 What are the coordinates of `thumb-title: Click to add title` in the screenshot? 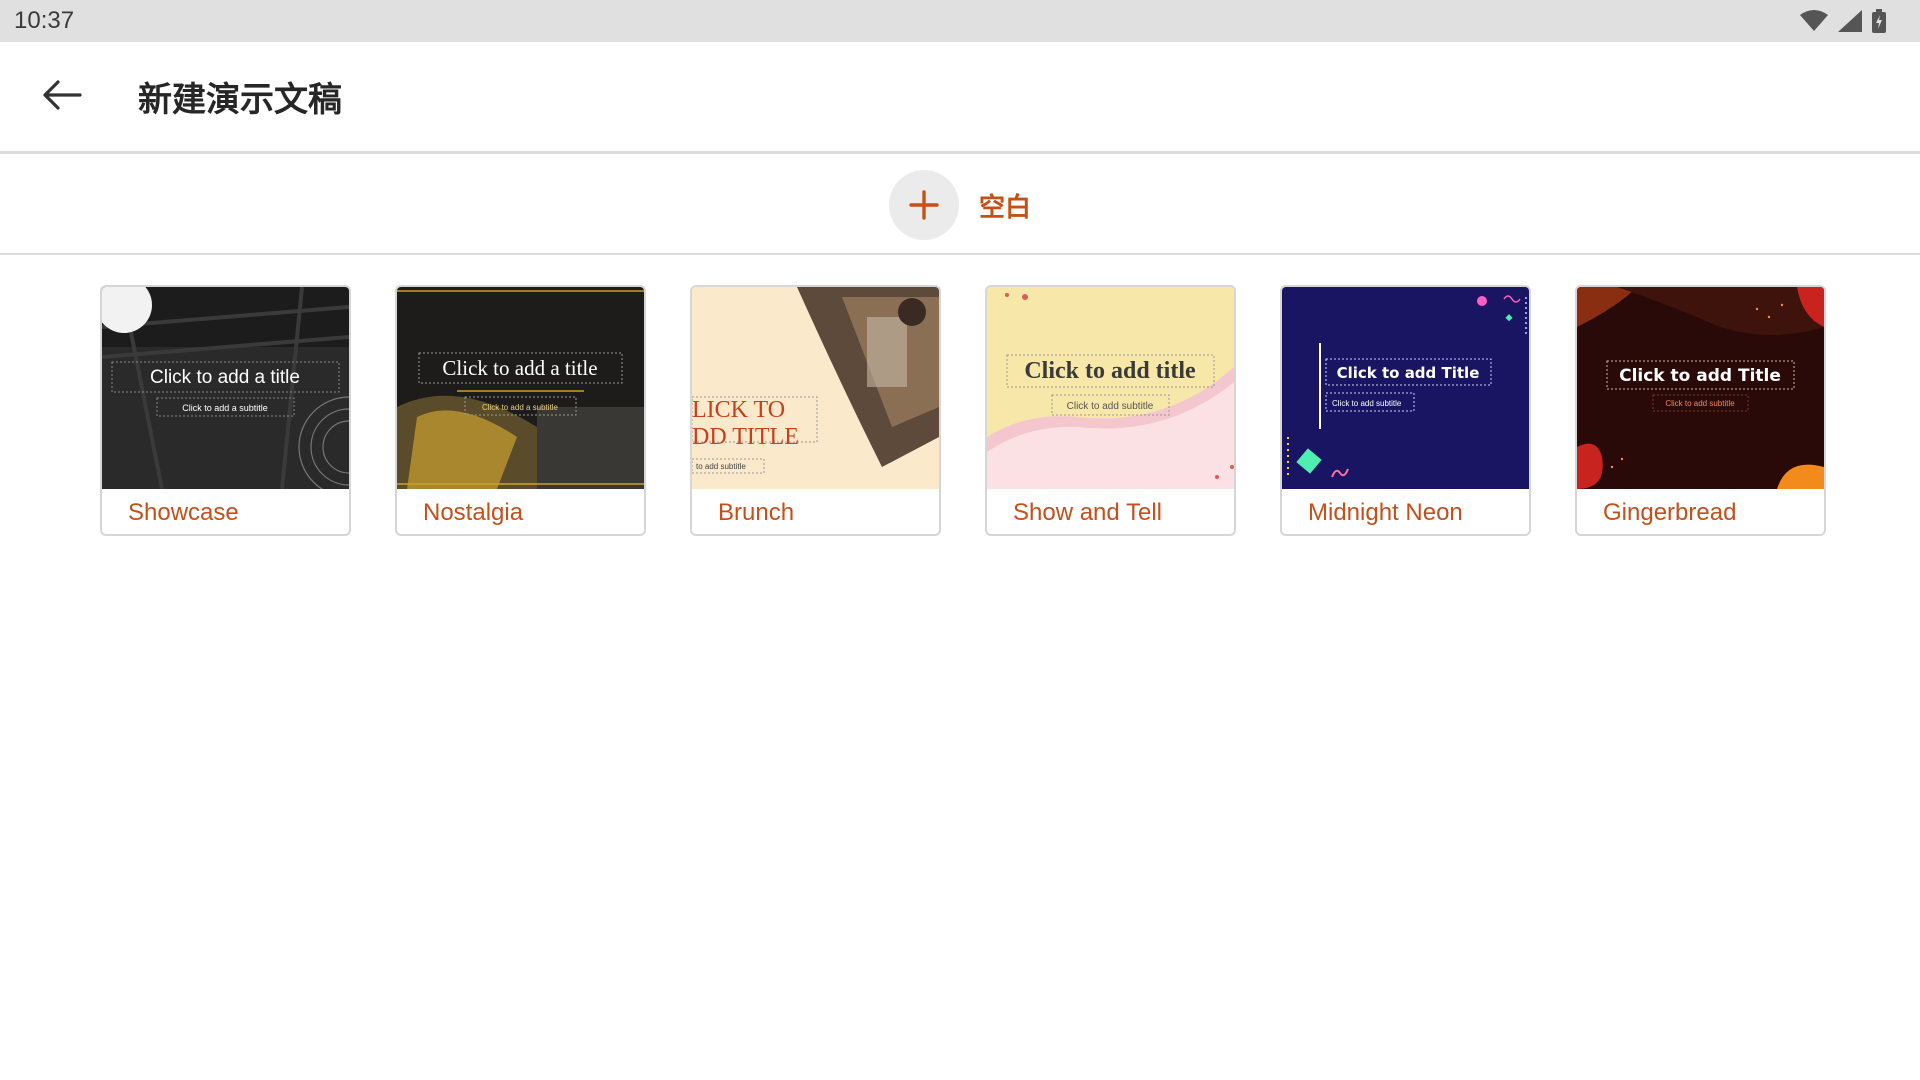 It's located at (1110, 371).